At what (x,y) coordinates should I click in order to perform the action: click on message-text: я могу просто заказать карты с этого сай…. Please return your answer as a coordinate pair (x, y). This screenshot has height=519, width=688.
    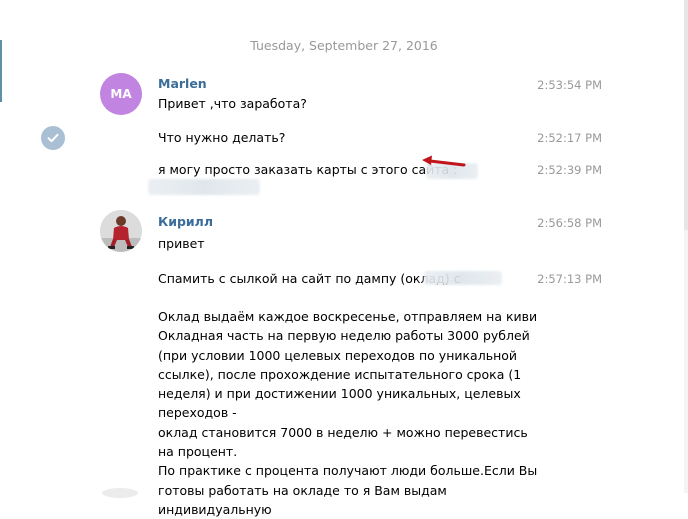
    Looking at the image, I should click on (308, 169).